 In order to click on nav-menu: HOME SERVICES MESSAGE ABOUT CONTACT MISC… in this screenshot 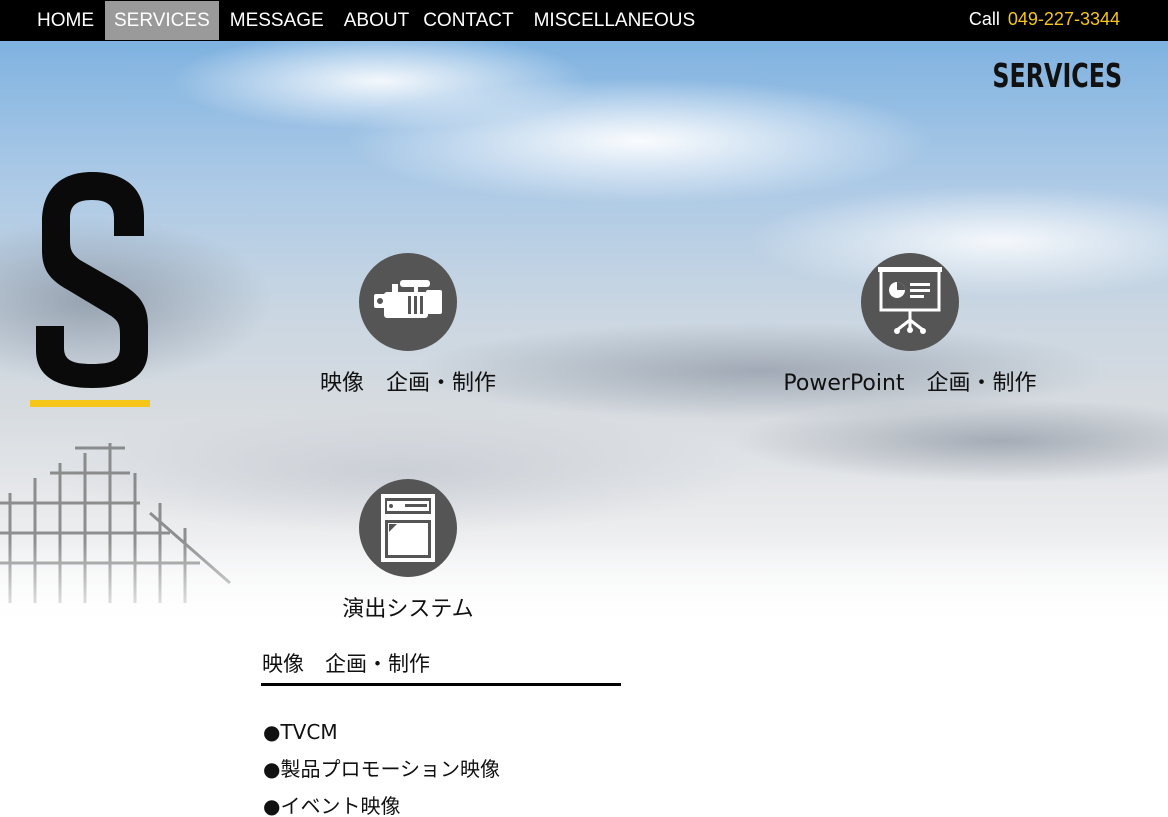, I will do `click(367, 20)`.